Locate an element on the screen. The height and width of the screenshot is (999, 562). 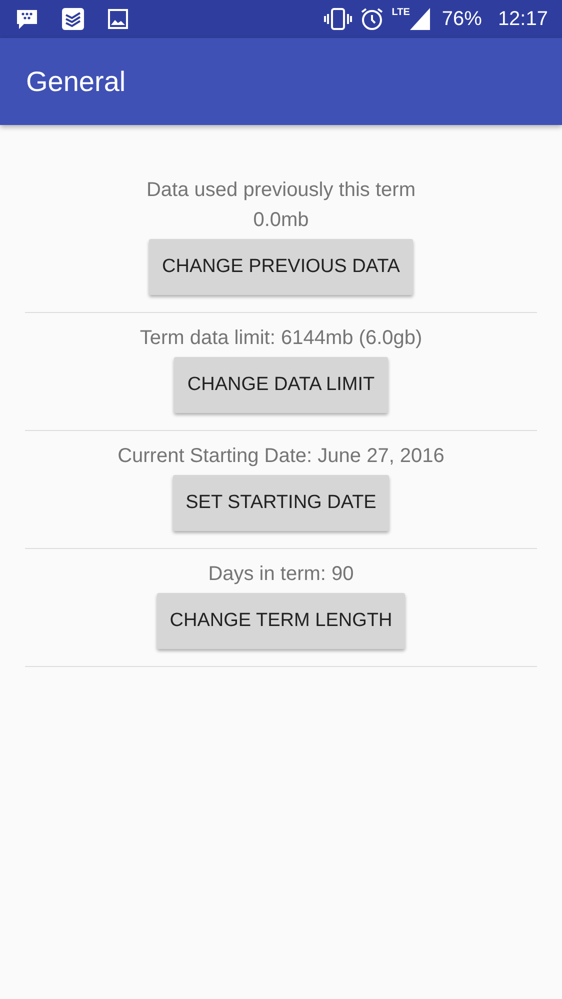
network-label: LTE is located at coordinates (401, 13).